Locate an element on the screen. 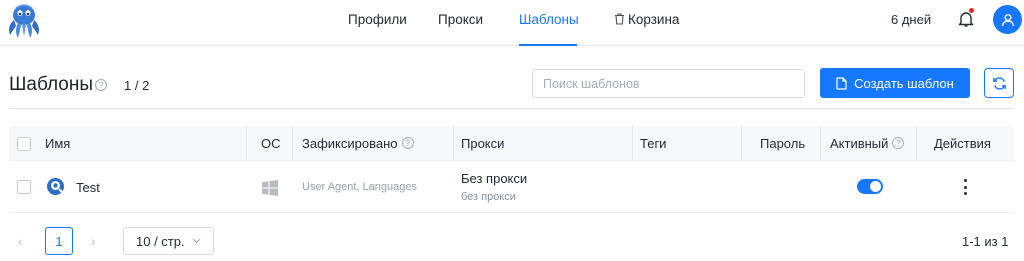 This screenshot has height=261, width=1024. template-name: Test is located at coordinates (88, 187).